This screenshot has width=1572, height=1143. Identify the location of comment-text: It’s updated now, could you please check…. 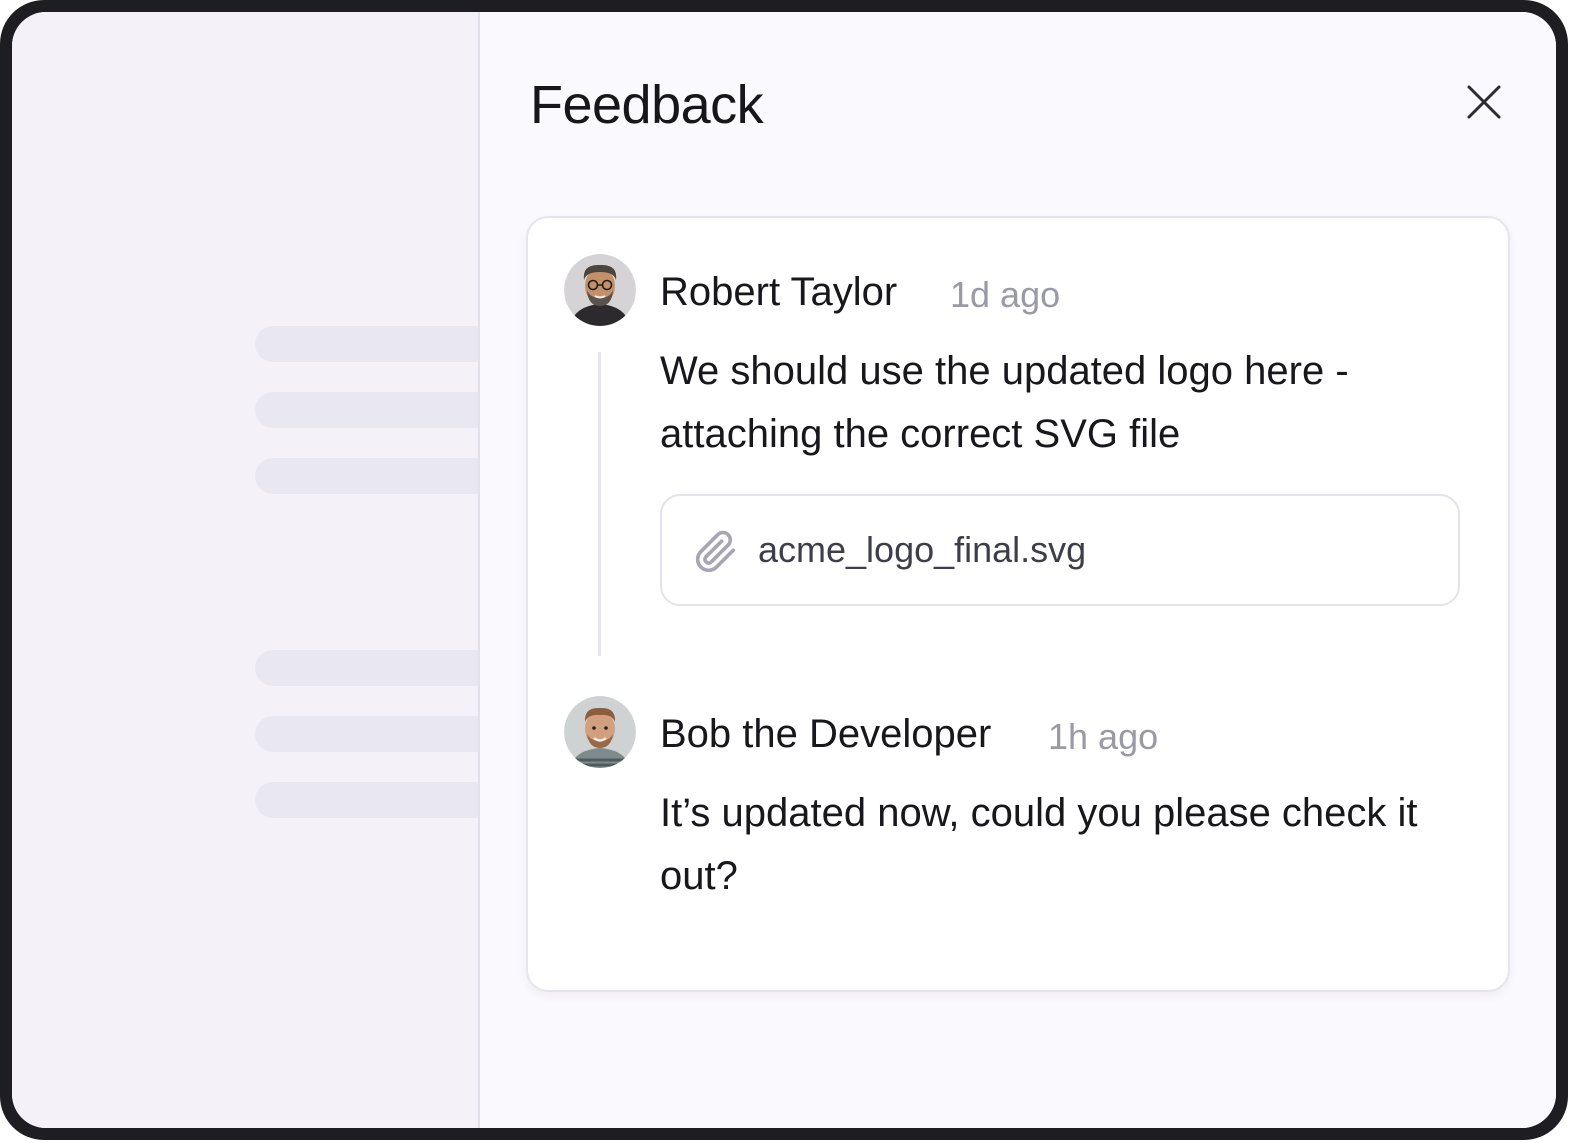
(1039, 844).